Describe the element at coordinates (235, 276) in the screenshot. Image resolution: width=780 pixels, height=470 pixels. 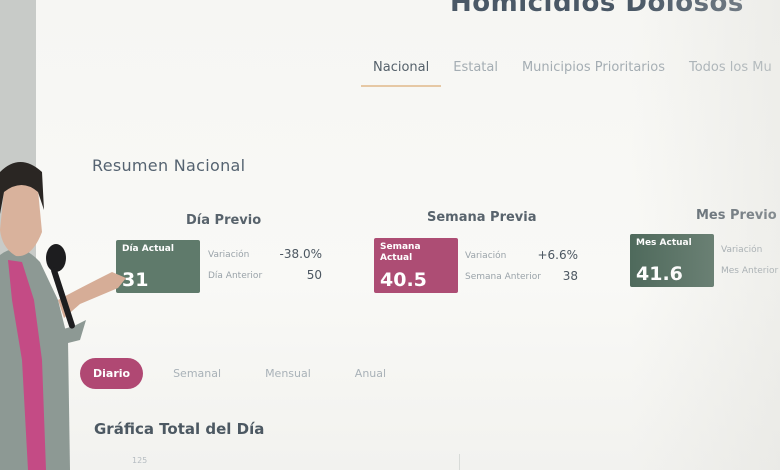
I see `card-day-previous-label: Día Anterior` at that location.